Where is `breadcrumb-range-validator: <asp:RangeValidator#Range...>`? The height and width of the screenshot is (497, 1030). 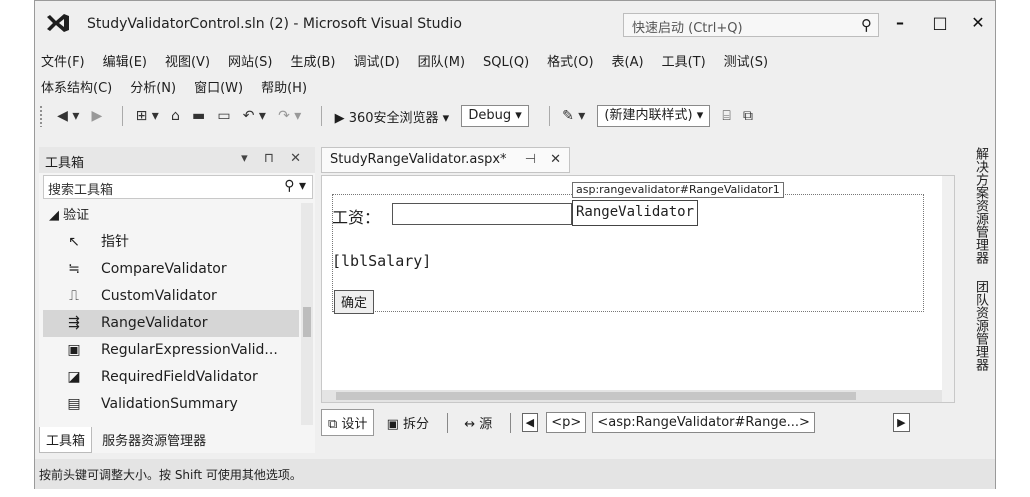 breadcrumb-range-validator: <asp:RangeValidator#Range...> is located at coordinates (703, 422).